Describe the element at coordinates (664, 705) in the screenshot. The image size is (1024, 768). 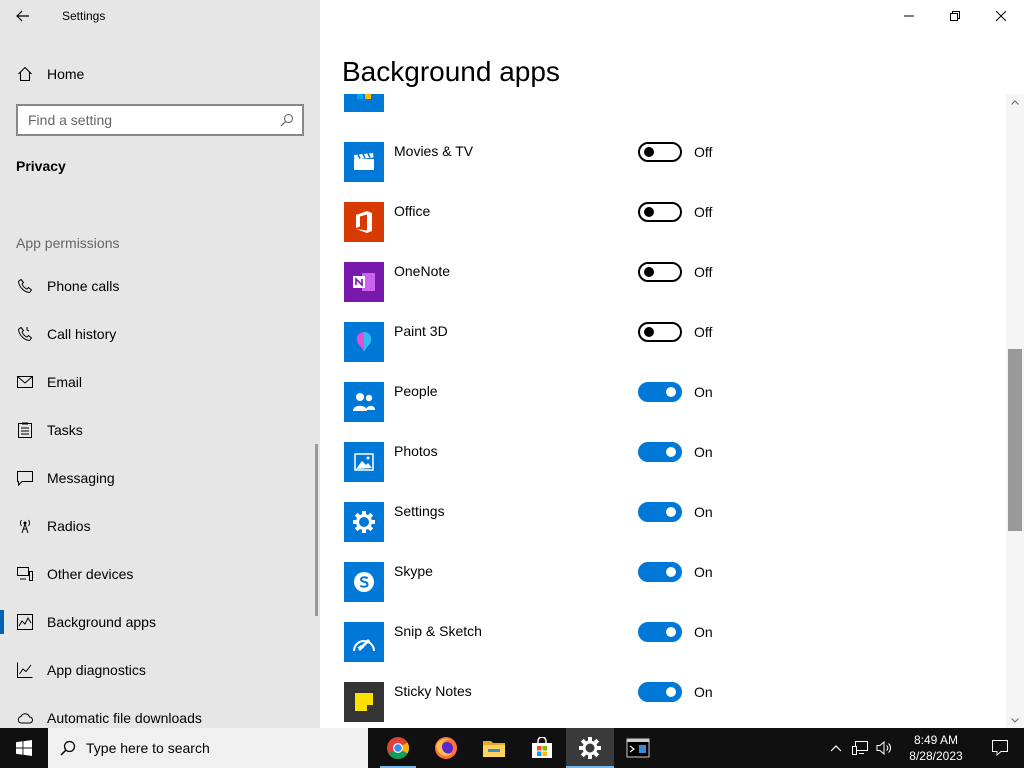
I see `list-item: Sticky Notes On` at that location.